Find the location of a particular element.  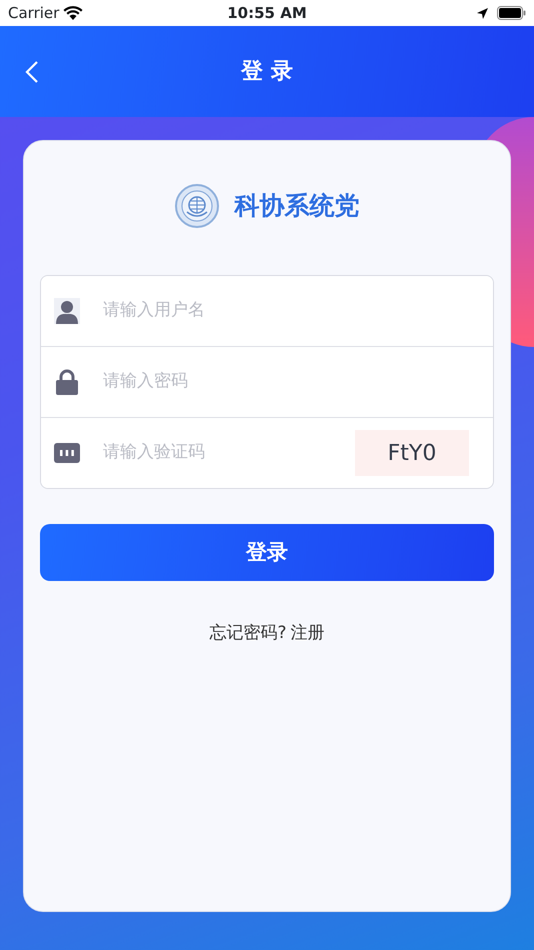

text-link: 忘记密码? is located at coordinates (248, 633).